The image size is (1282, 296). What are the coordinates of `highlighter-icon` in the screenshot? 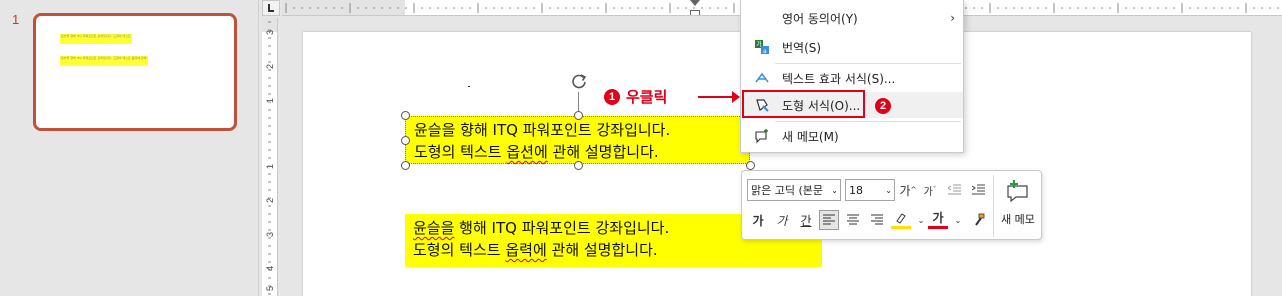 It's located at (901, 219).